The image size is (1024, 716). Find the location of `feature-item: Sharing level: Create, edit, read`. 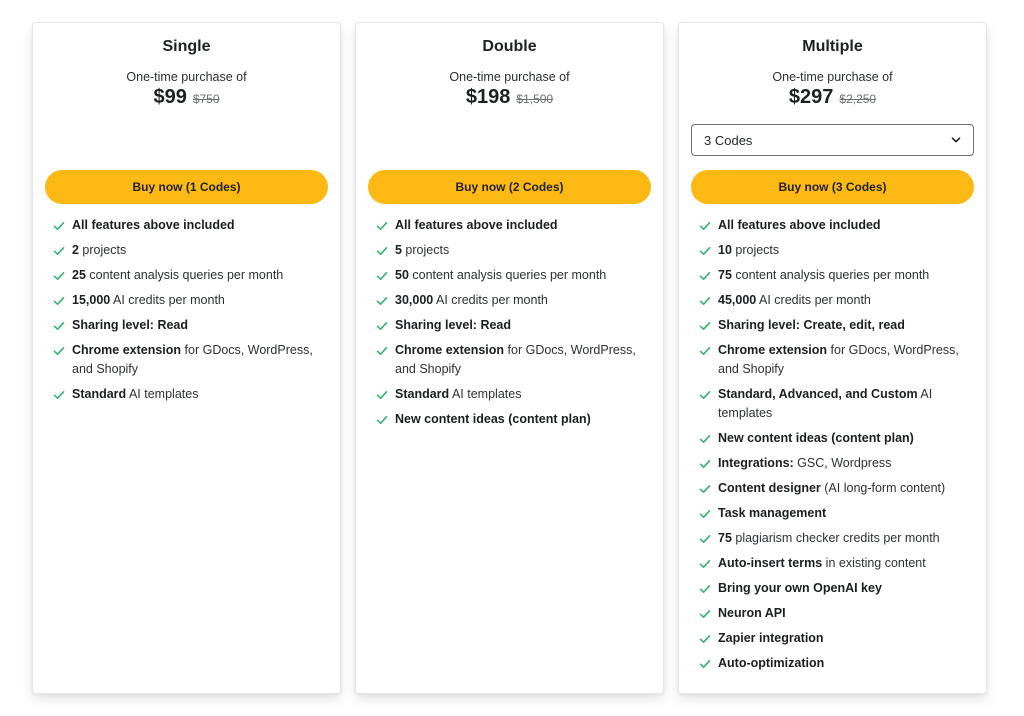

feature-item: Sharing level: Create, edit, read is located at coordinates (833, 325).